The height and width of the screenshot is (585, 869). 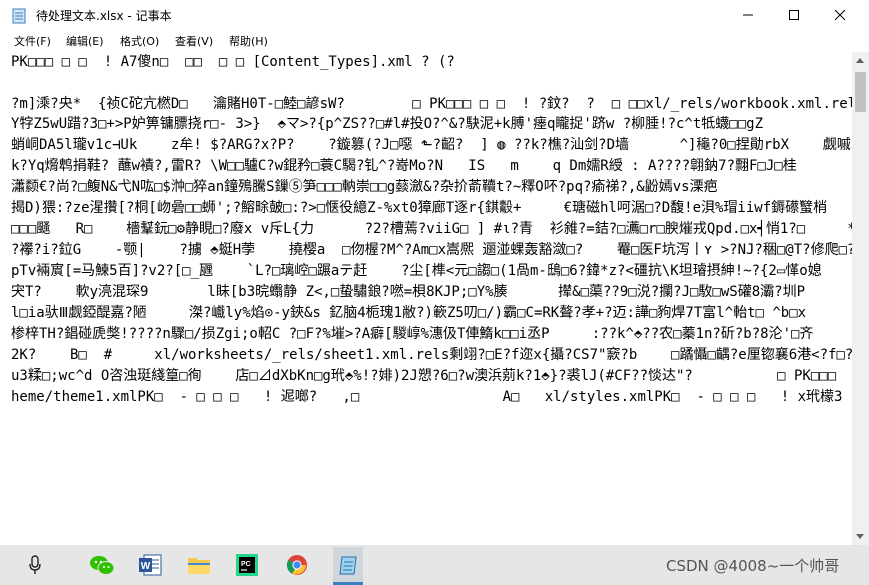 What do you see at coordinates (194, 41) in the screenshot?
I see `menu-view: 查看(V)` at bounding box center [194, 41].